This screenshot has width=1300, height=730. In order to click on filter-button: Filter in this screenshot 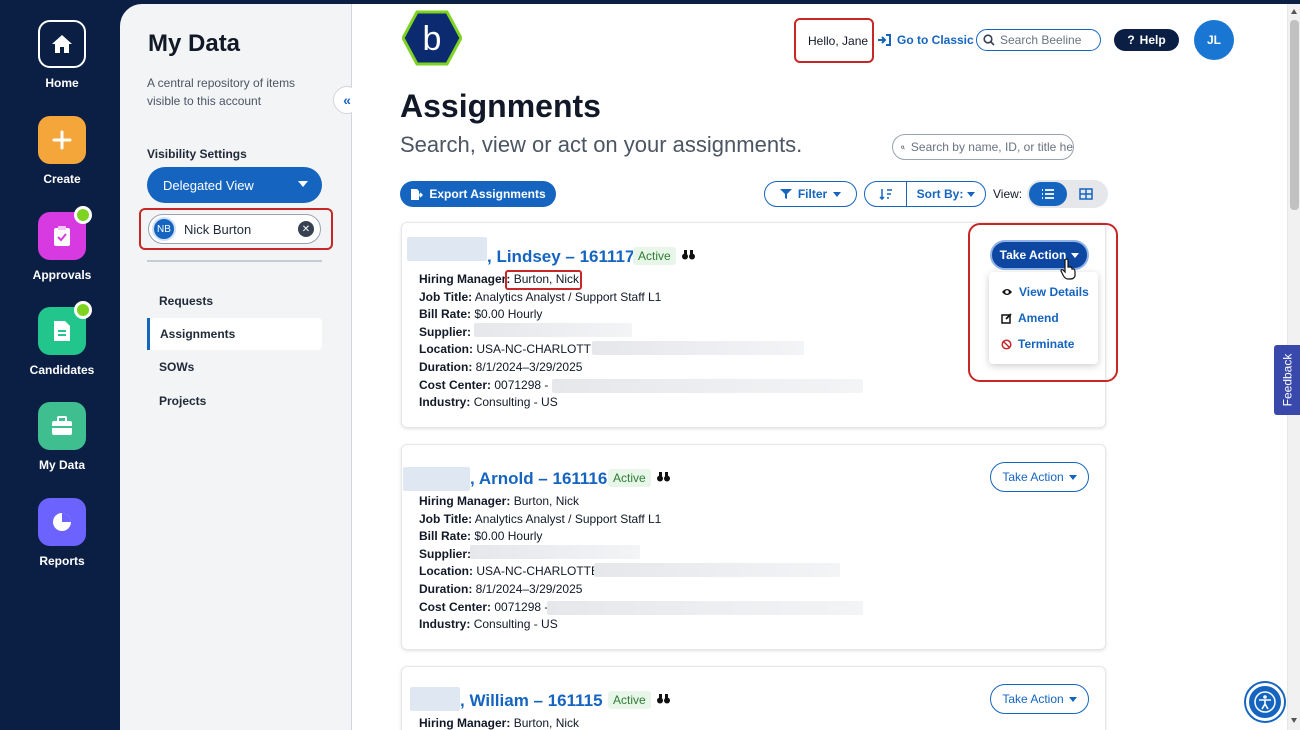, I will do `click(810, 194)`.